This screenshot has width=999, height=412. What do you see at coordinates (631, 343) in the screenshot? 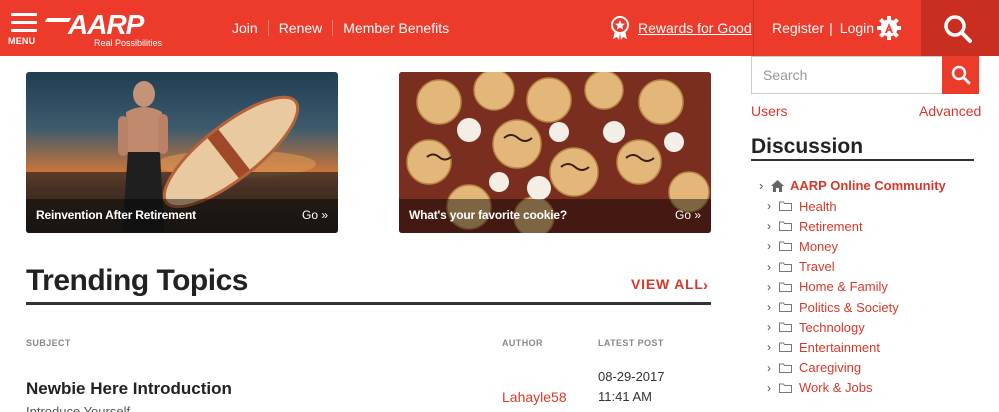
I see `column-header-latest-post: LATEST POST` at bounding box center [631, 343].